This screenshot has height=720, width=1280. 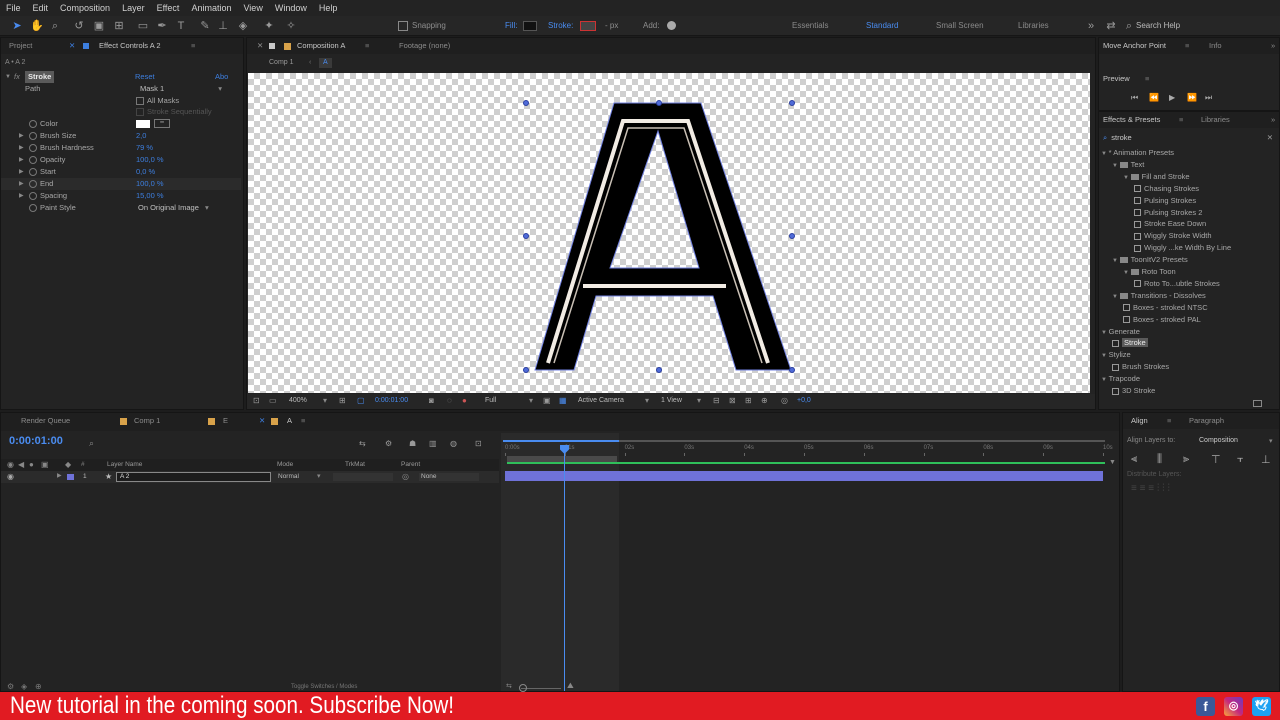 What do you see at coordinates (17, 77) in the screenshot?
I see `fx-icon: fx` at bounding box center [17, 77].